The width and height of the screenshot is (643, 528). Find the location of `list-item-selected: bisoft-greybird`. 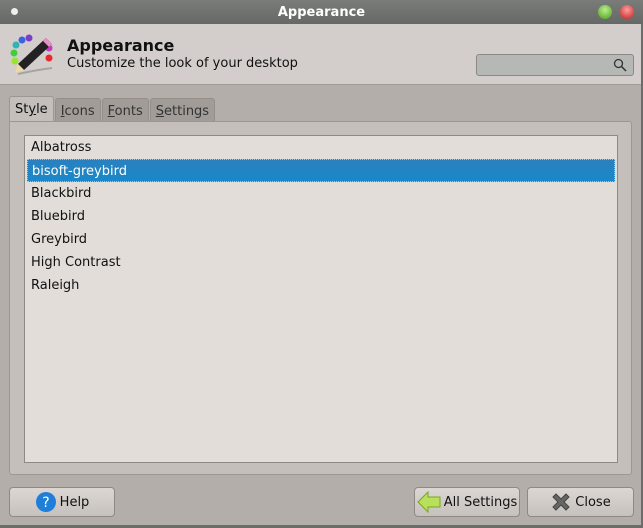

list-item-selected: bisoft-greybird is located at coordinates (321, 170).